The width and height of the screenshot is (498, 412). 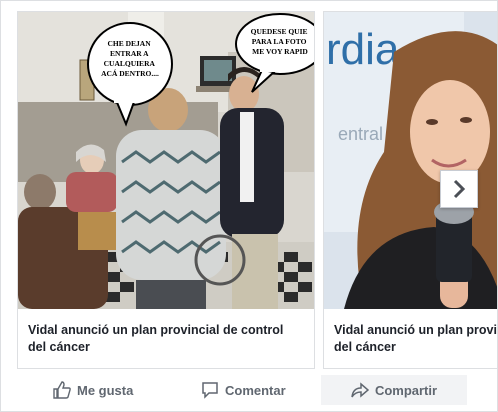 What do you see at coordinates (255, 390) in the screenshot?
I see `comment-label: Comentar` at bounding box center [255, 390].